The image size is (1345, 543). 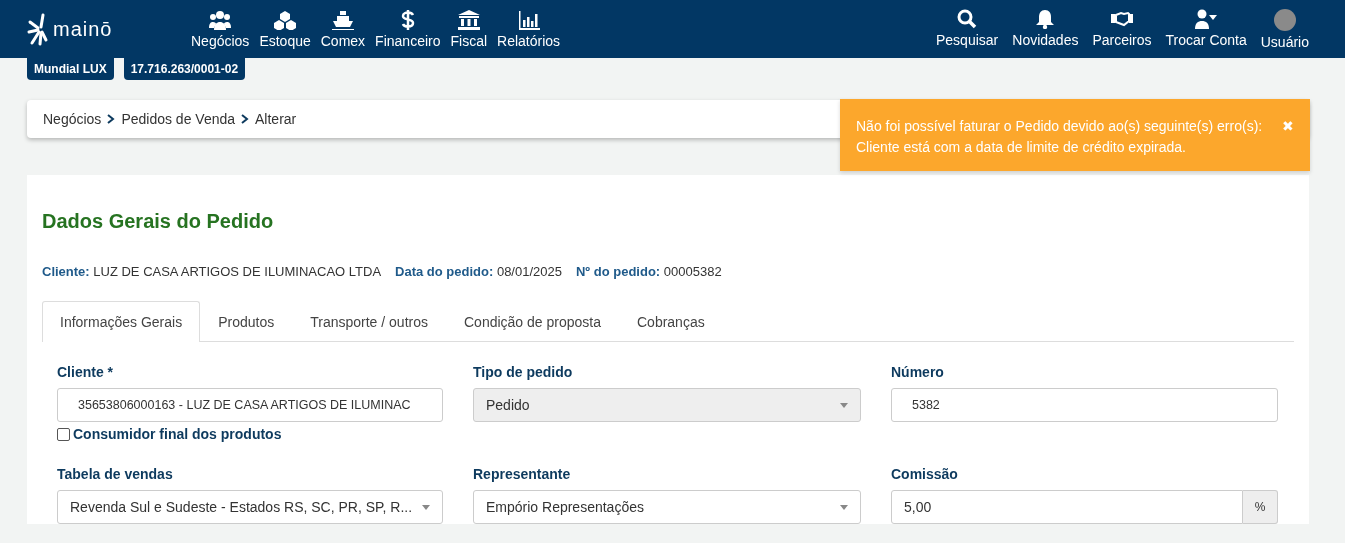 I want to click on checkbox-label: Consumidor final dos produtos, so click(x=177, y=434).